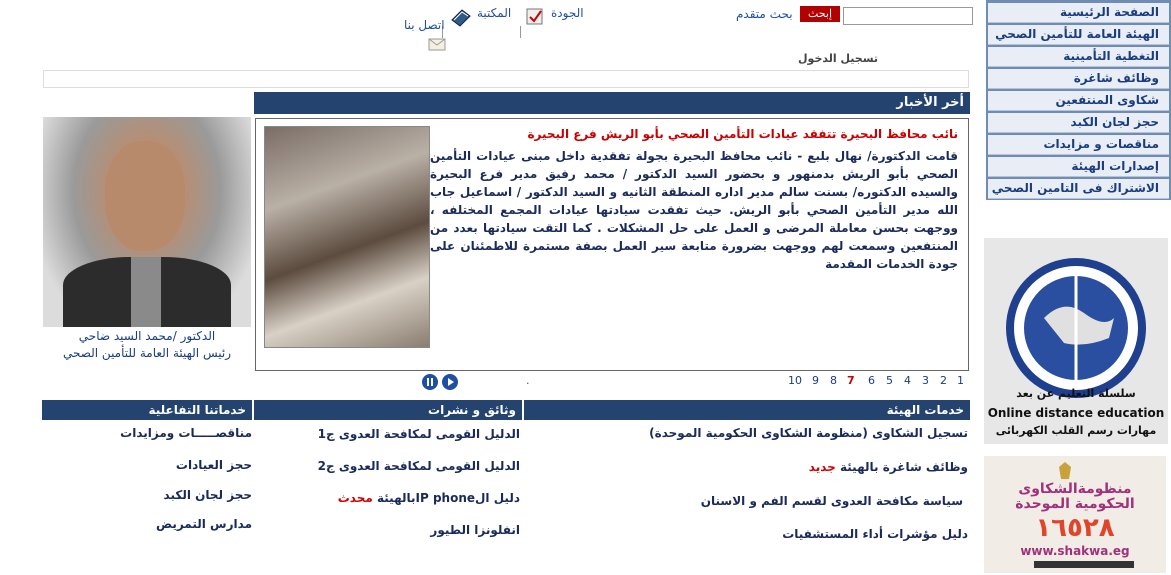 This screenshot has width=1171, height=575. What do you see at coordinates (145, 196) in the screenshot?
I see `face-shape` at bounding box center [145, 196].